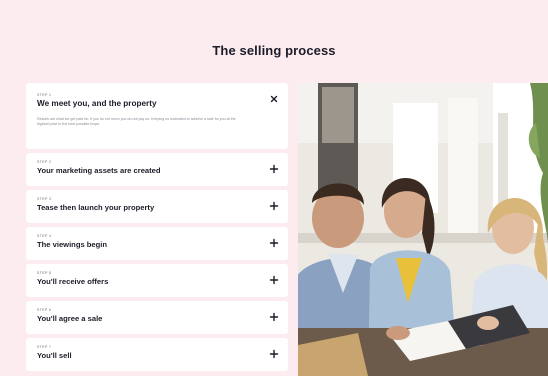 The width and height of the screenshot is (548, 376). What do you see at coordinates (44, 95) in the screenshot?
I see `step-label: STEP 1` at bounding box center [44, 95].